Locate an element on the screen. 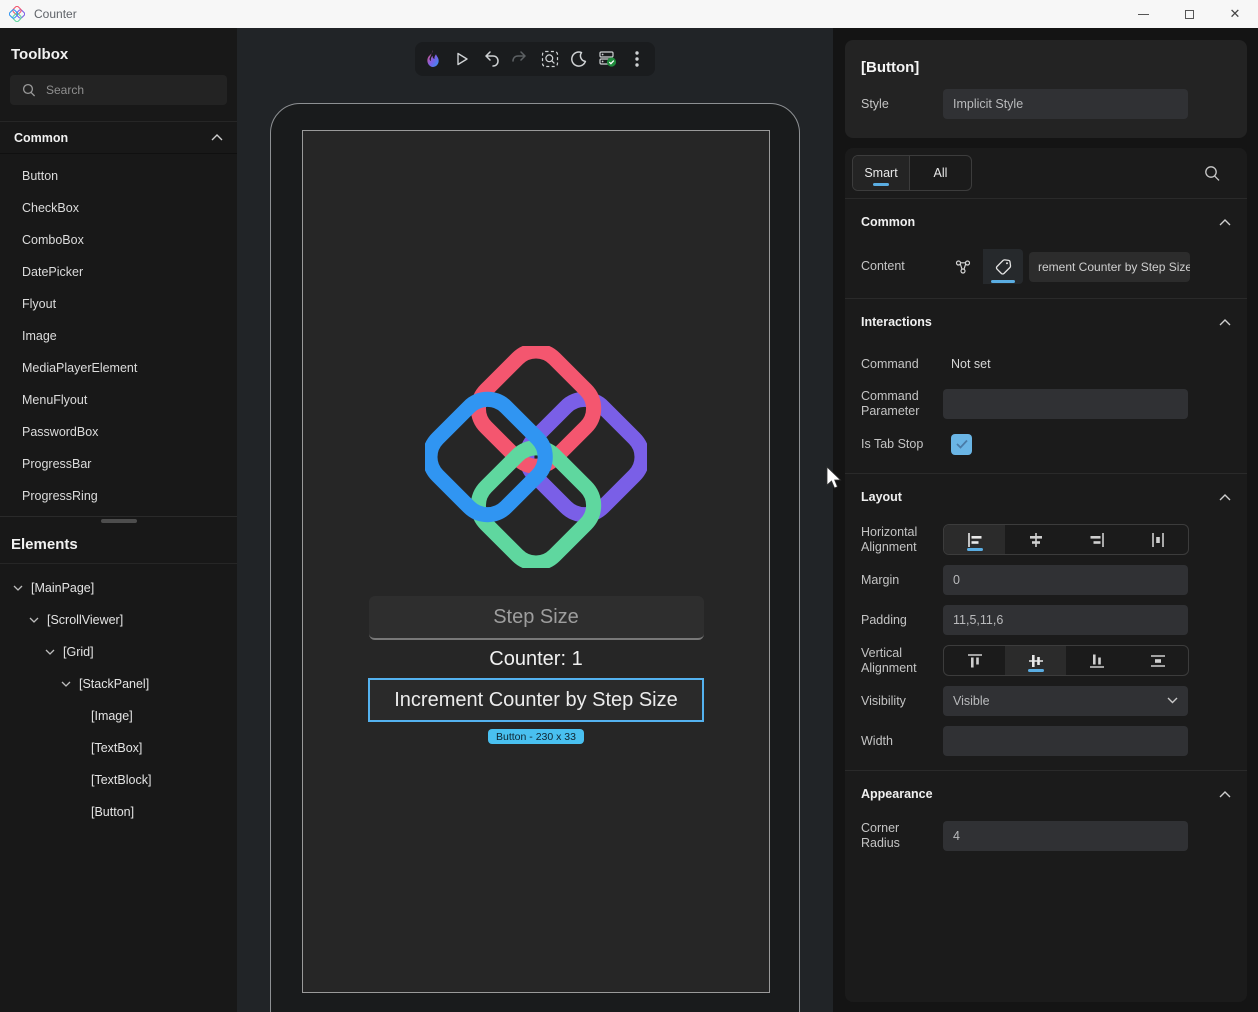 This screenshot has height=1012, width=1258. content-mode-toggle is located at coordinates (983, 266).